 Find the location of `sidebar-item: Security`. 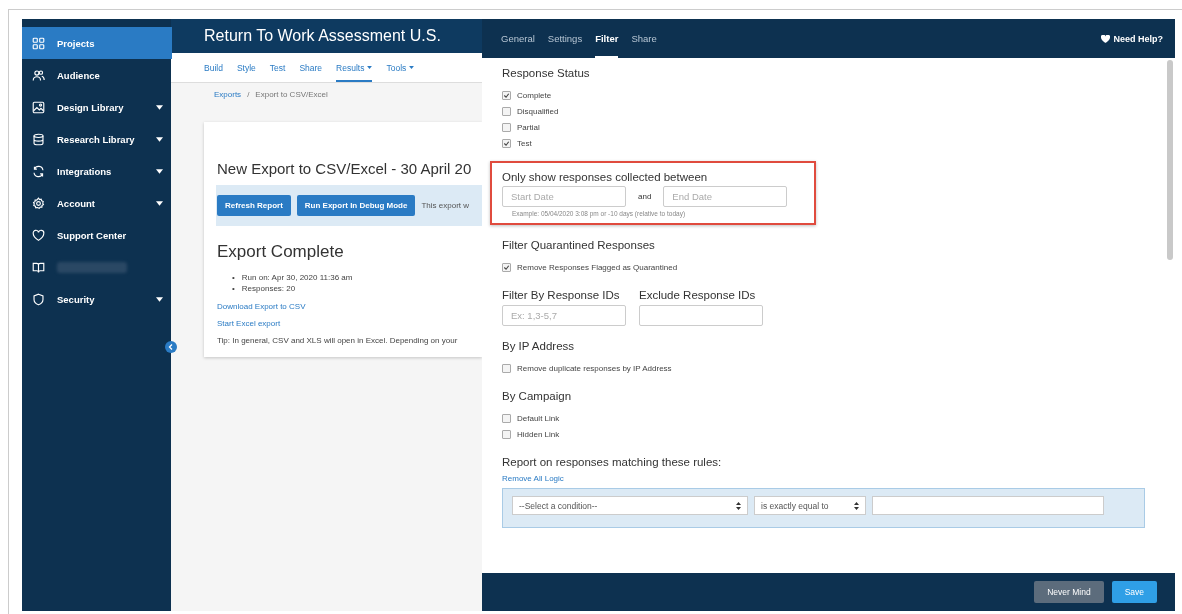

sidebar-item: Security is located at coordinates (96, 299).